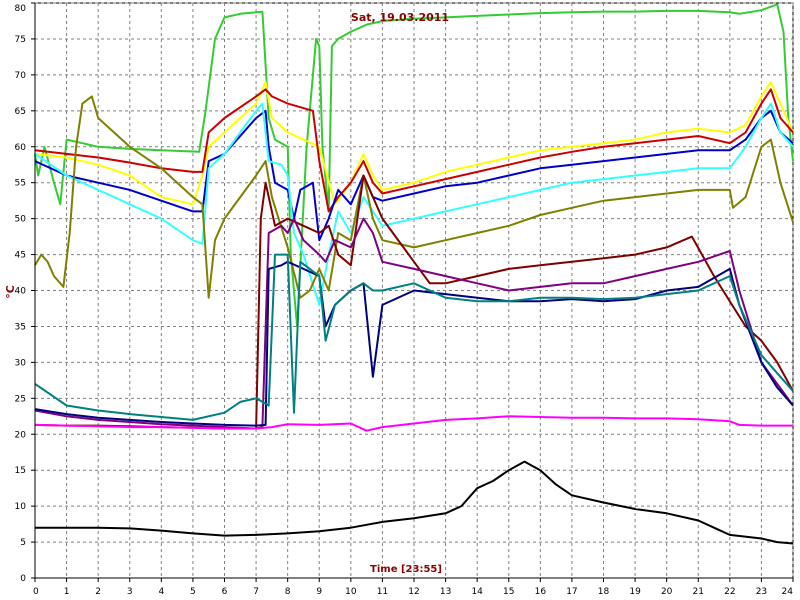 The height and width of the screenshot is (600, 800). I want to click on x-tick-label: 13, so click(445, 592).